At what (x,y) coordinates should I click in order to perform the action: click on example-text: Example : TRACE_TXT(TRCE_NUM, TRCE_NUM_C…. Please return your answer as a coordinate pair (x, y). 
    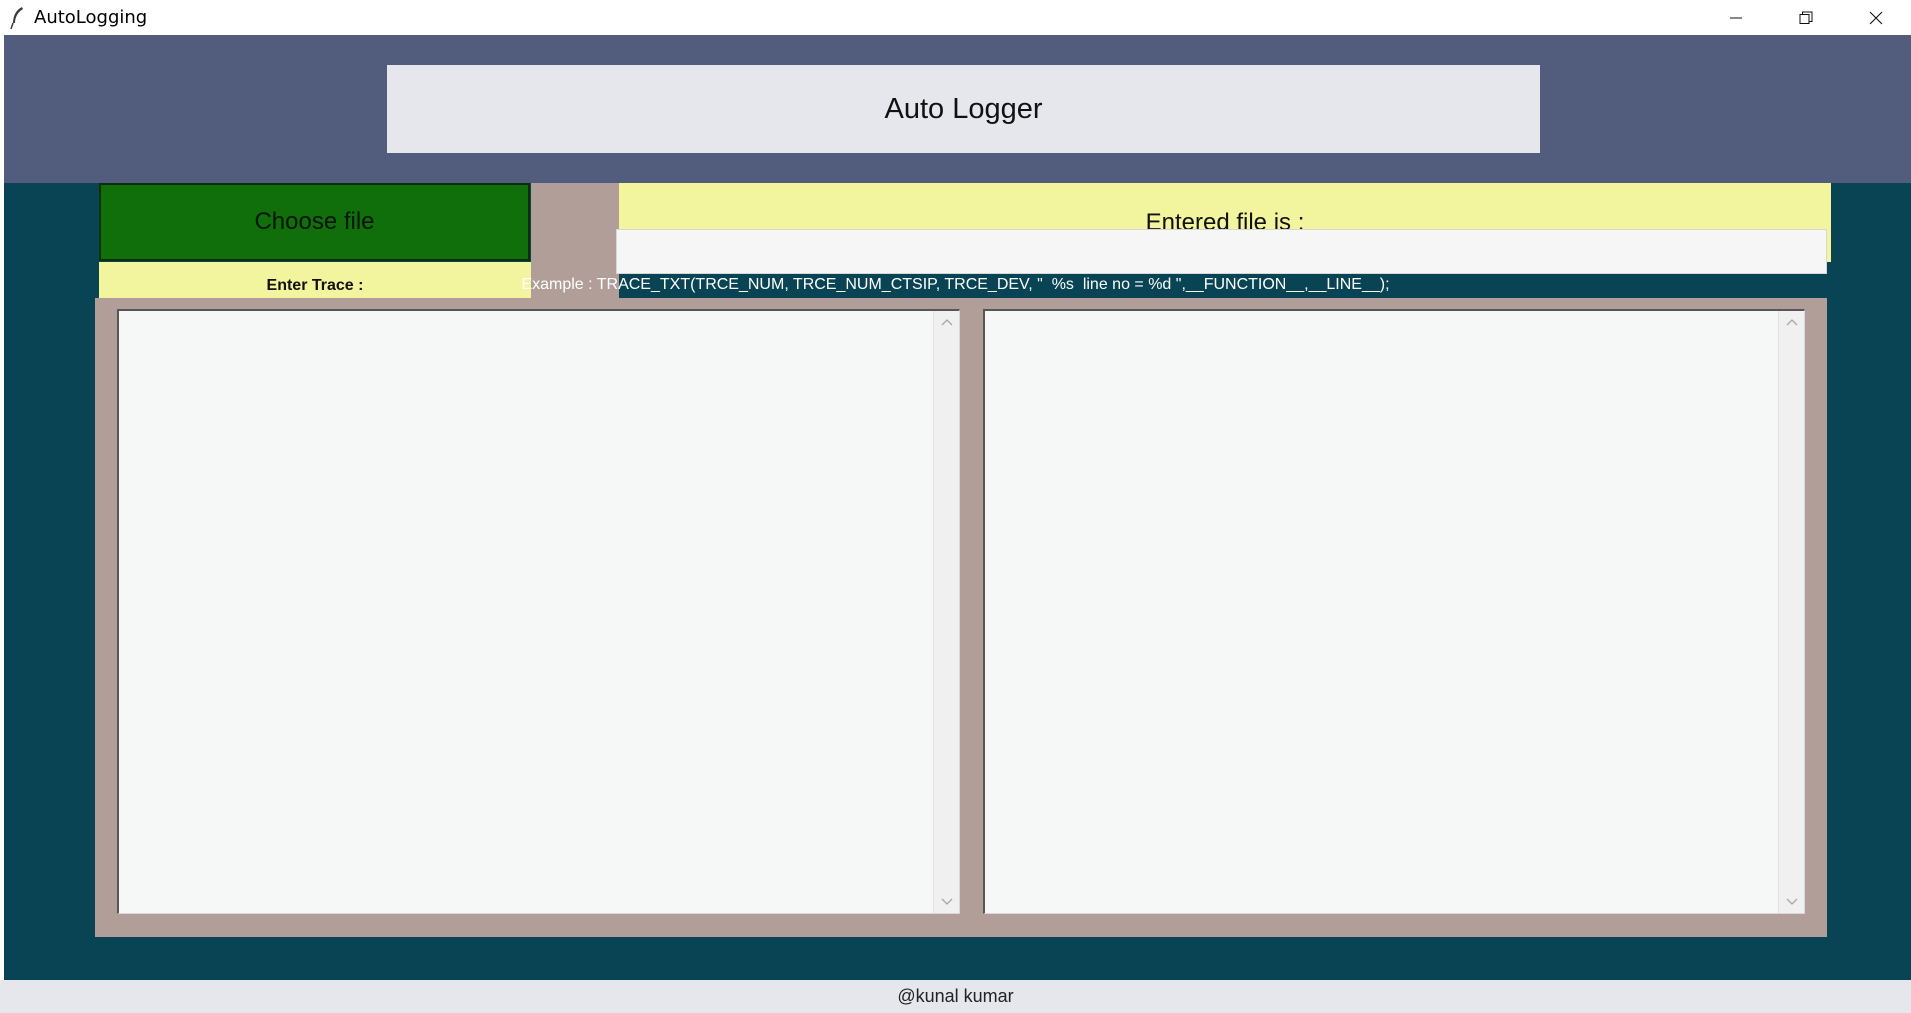
    Looking at the image, I should click on (955, 284).